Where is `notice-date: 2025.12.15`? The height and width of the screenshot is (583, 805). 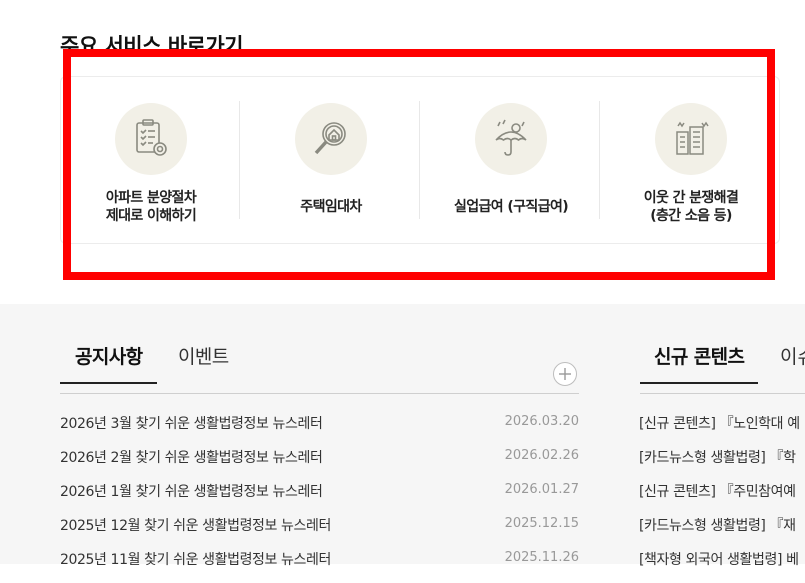 notice-date: 2025.12.15 is located at coordinates (541, 523).